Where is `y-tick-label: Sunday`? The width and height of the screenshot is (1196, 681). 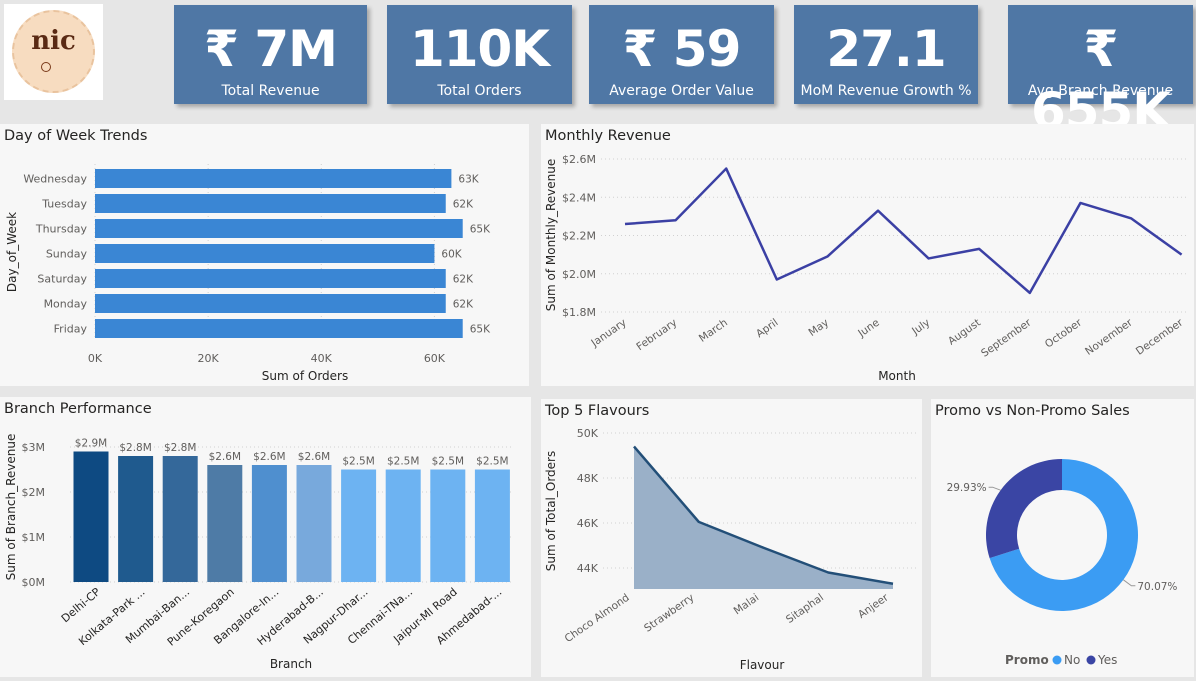
y-tick-label: Sunday is located at coordinates (67, 254).